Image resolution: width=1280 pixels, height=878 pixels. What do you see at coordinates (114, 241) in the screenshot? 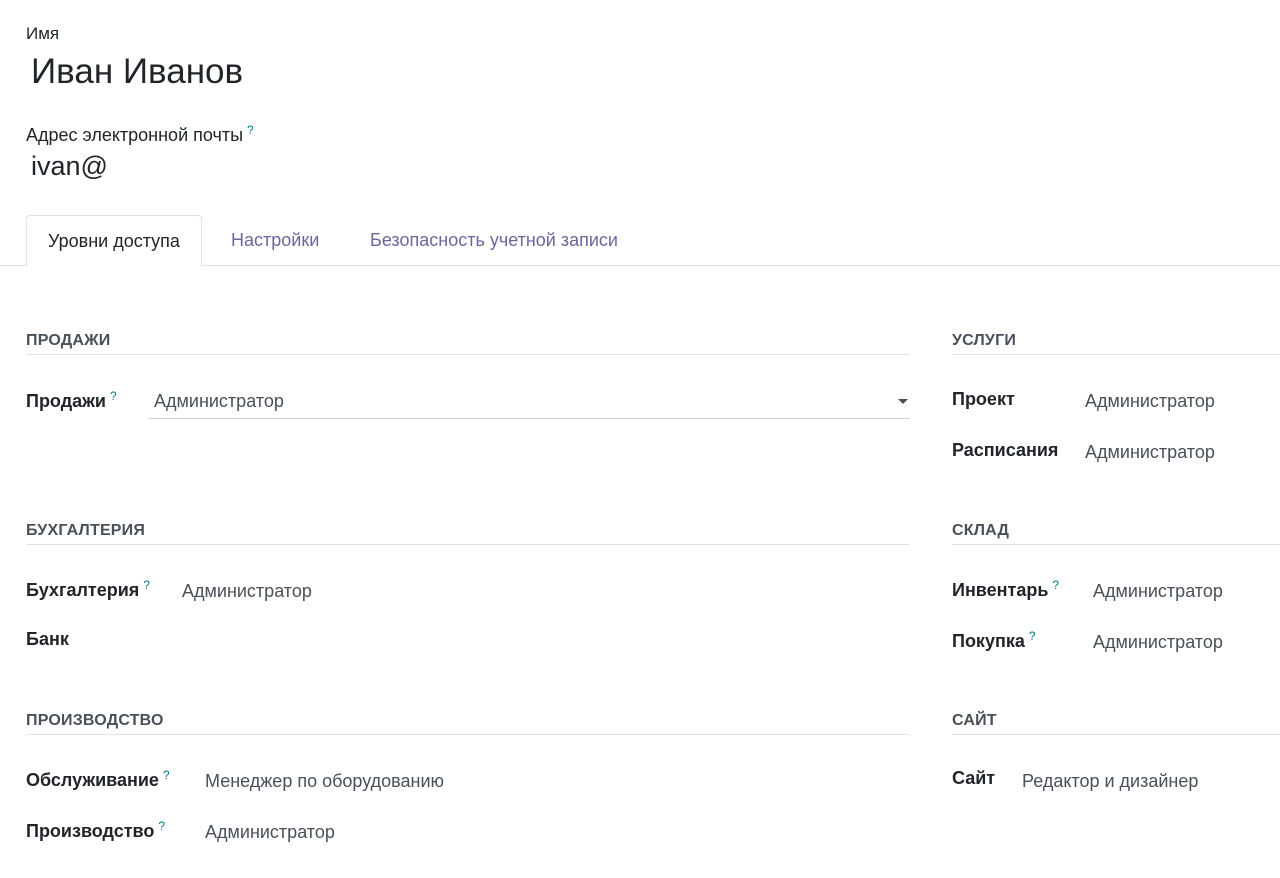
I see `tab-access-rights: Уровни доступа` at bounding box center [114, 241].